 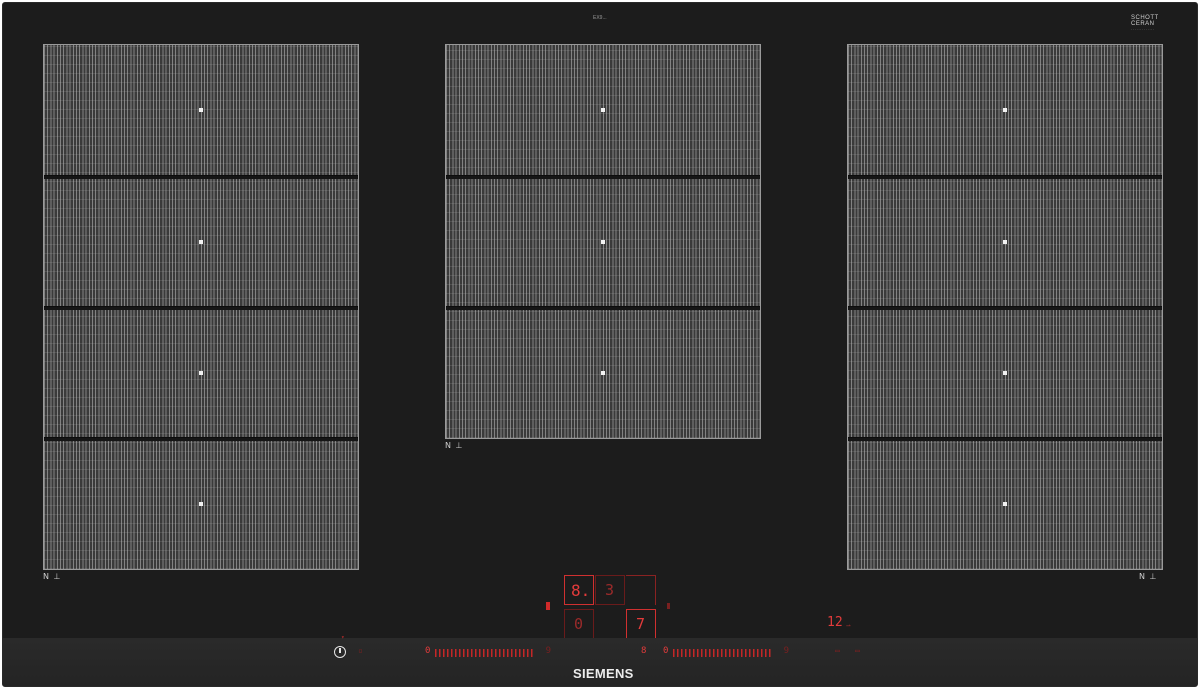 What do you see at coordinates (786, 651) in the screenshot?
I see `slider-right-max: 9` at bounding box center [786, 651].